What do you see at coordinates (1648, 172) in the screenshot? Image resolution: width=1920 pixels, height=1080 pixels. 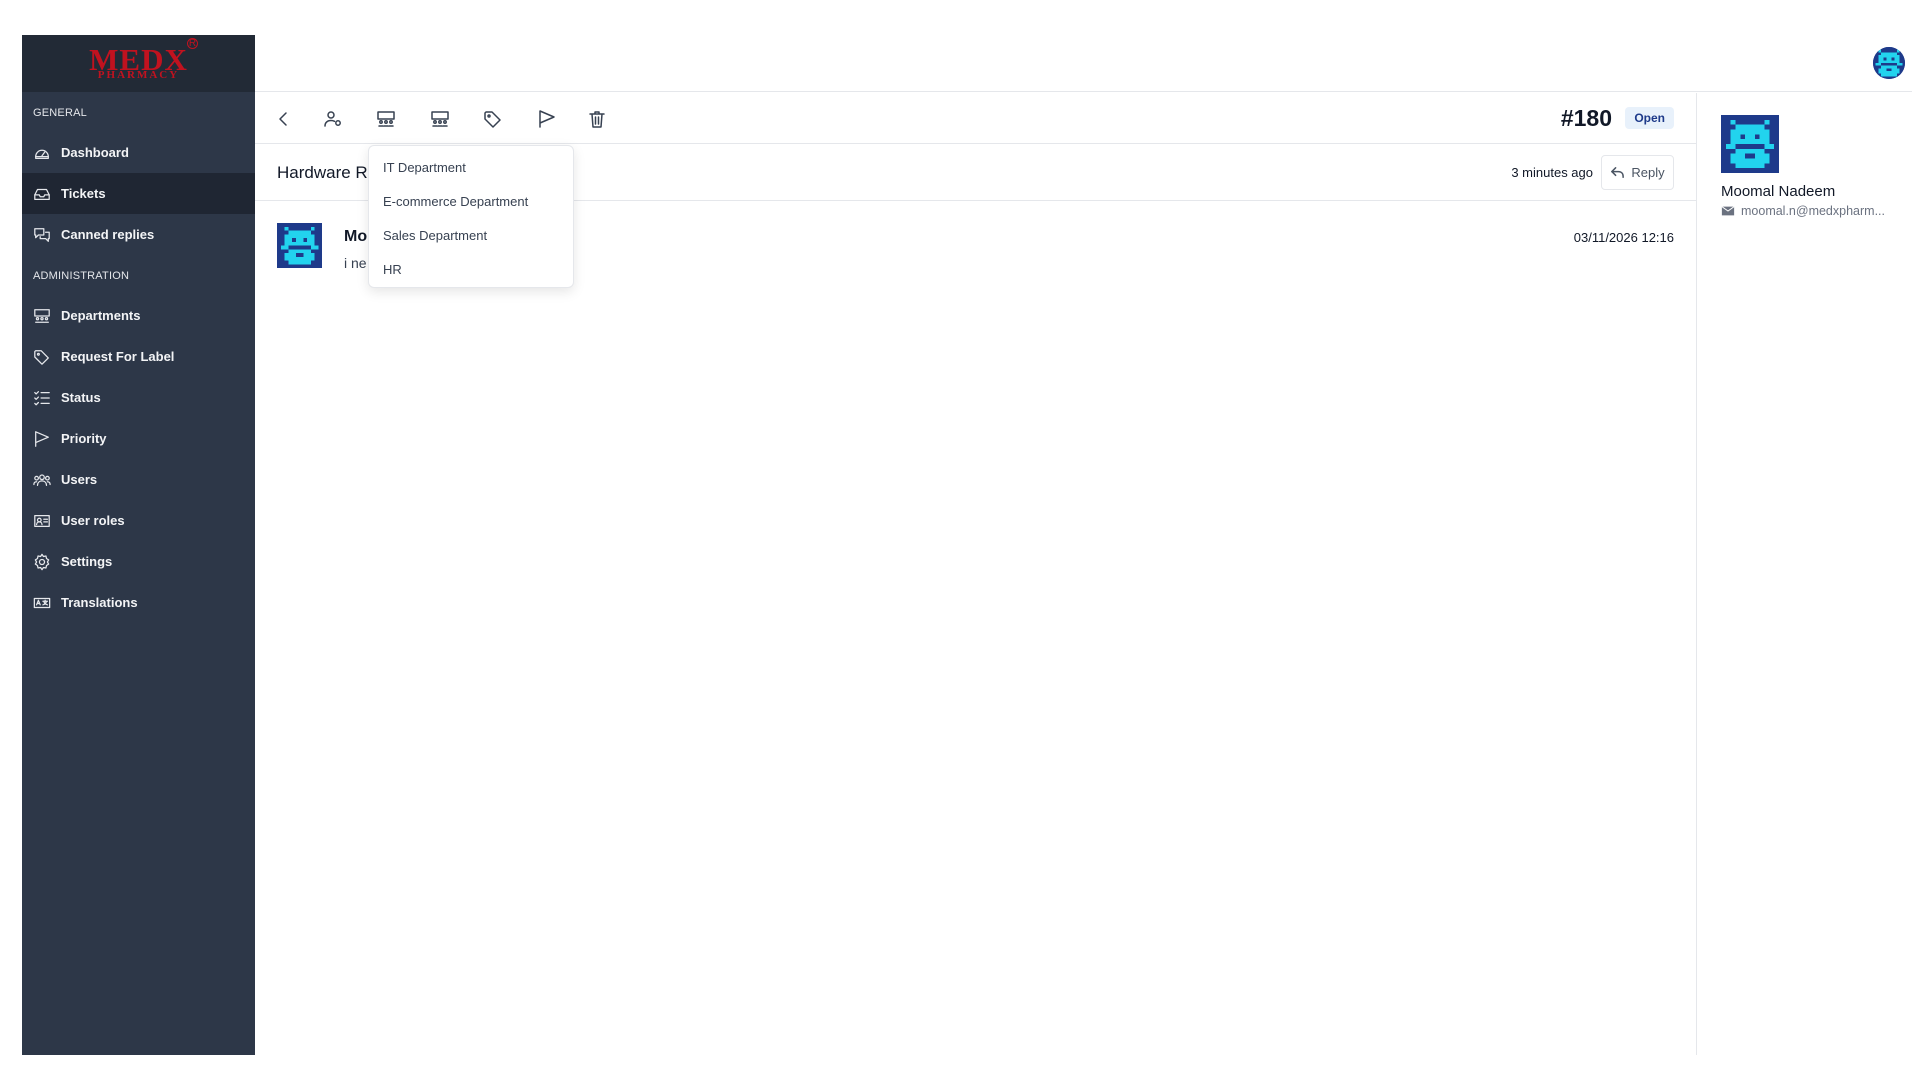 I see `reply-button-label: Reply` at bounding box center [1648, 172].